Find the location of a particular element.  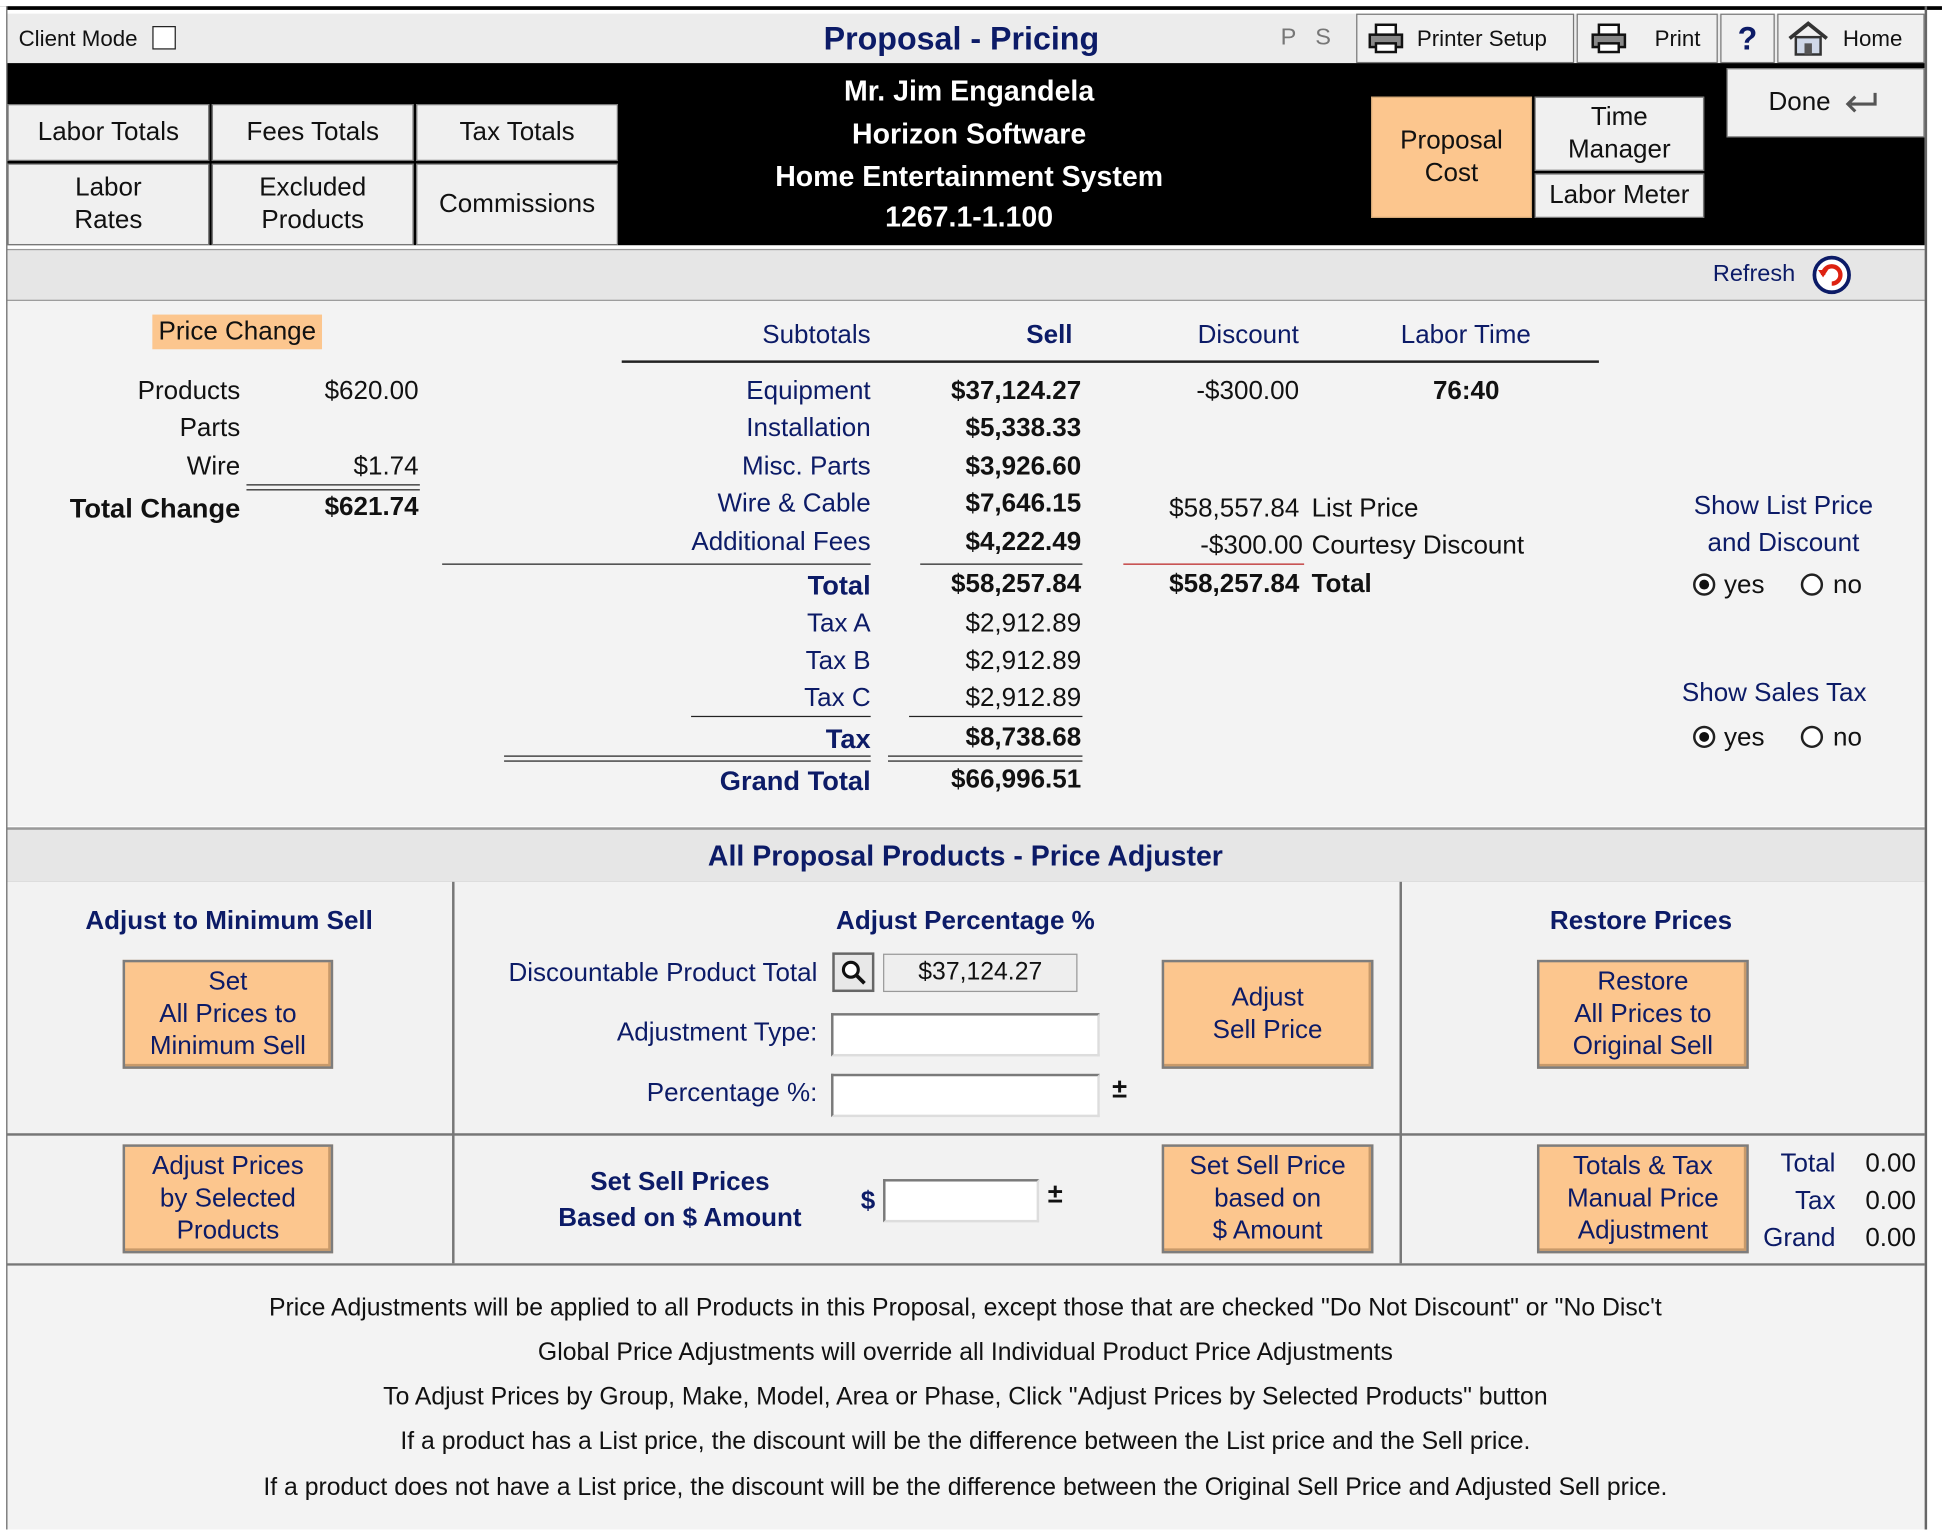

show-list-price-label-2: and Discount is located at coordinates (1783, 543).